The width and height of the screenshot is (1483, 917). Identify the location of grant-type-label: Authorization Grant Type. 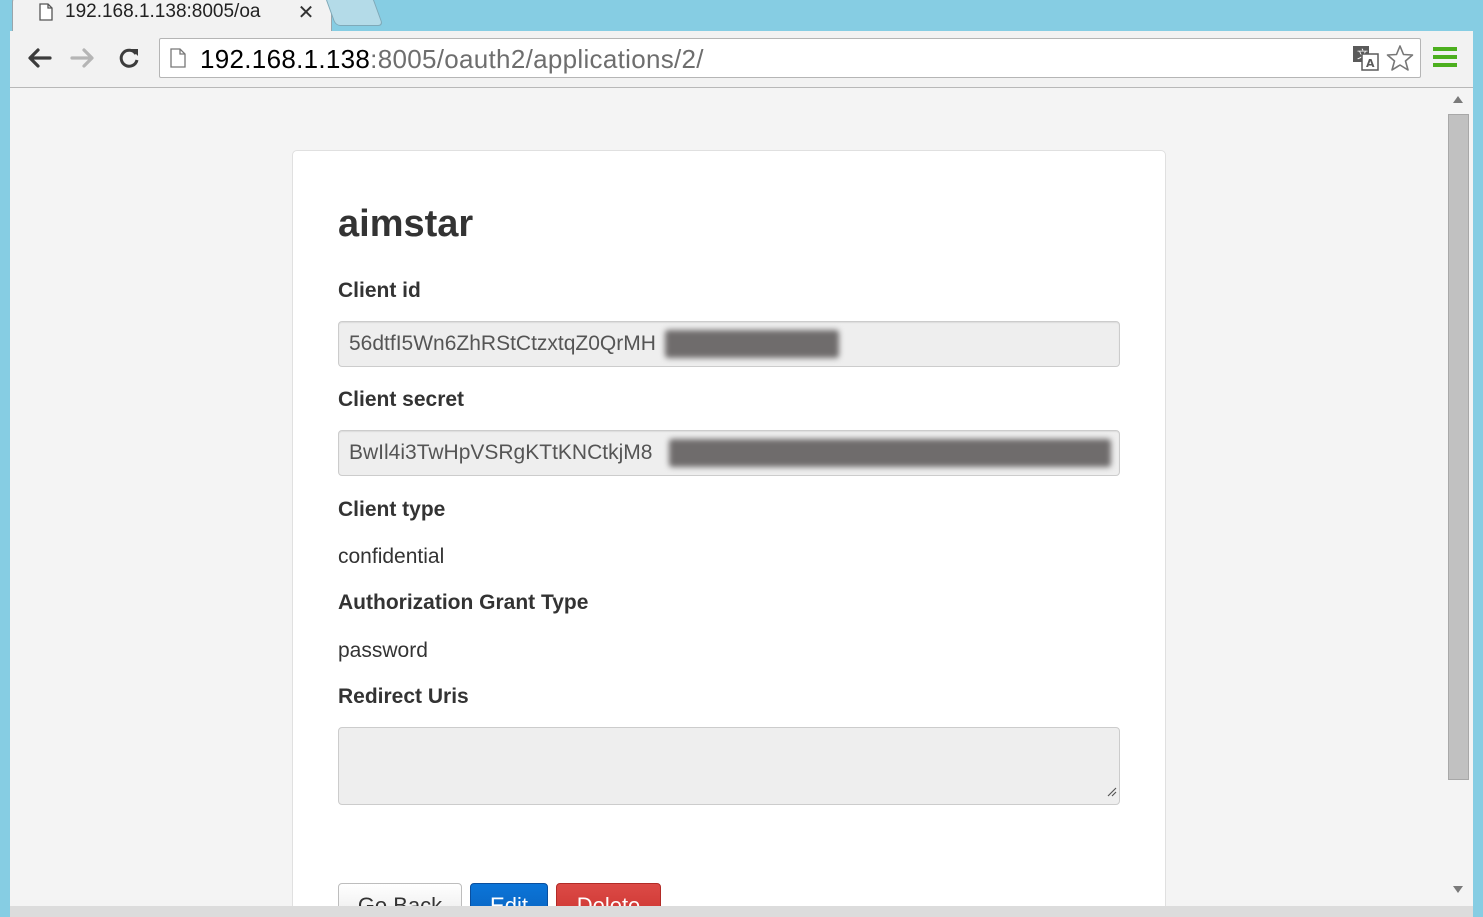
(463, 602).